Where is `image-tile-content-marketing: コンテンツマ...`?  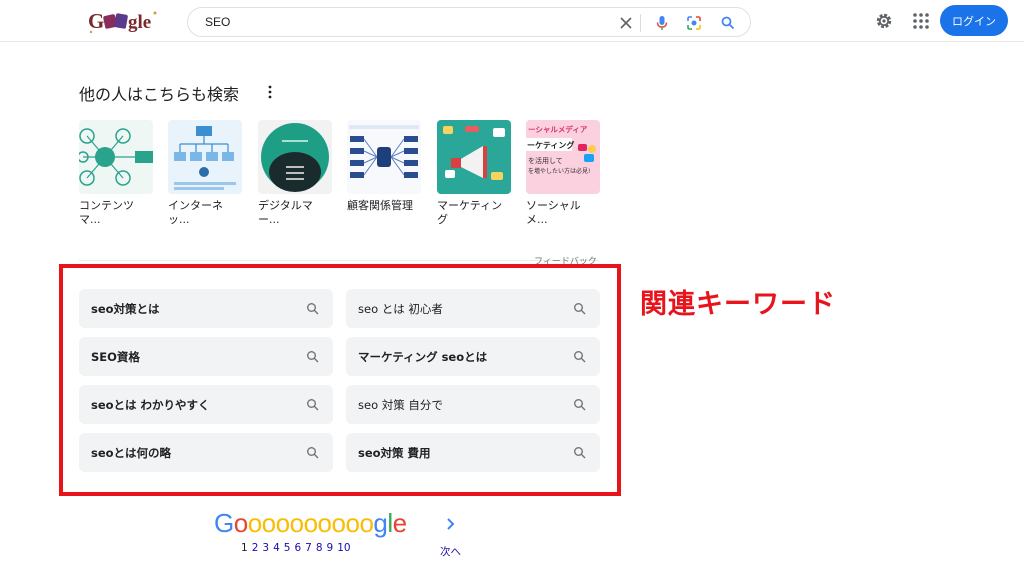
image-tile-content-marketing: コンテンツマ... is located at coordinates (116, 173).